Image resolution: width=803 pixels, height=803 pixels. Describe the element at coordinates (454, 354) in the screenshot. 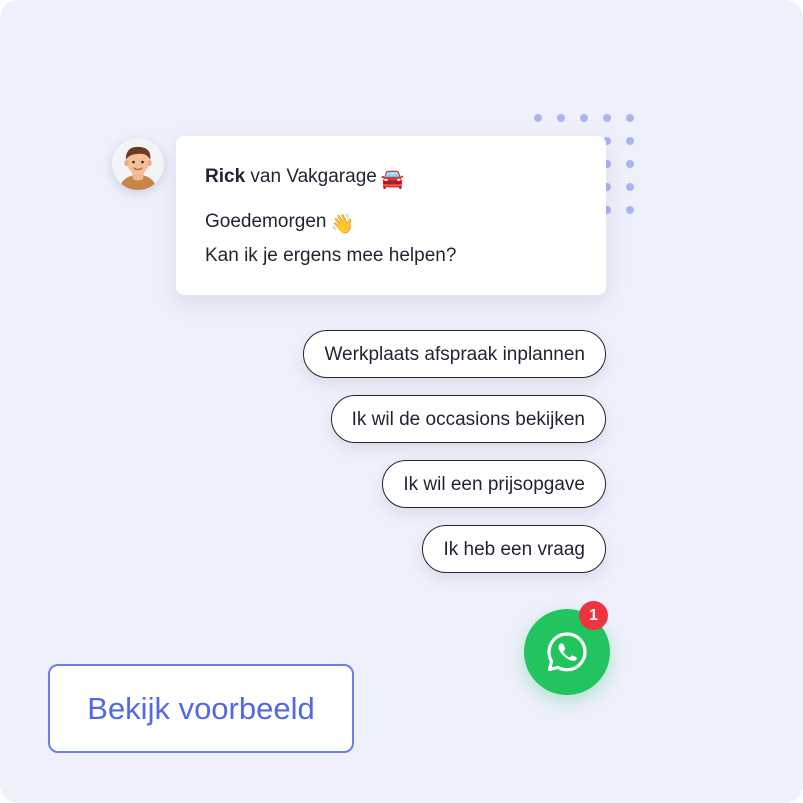

I see `quick-reply-button: Werkplaats afspraak inplannen` at that location.